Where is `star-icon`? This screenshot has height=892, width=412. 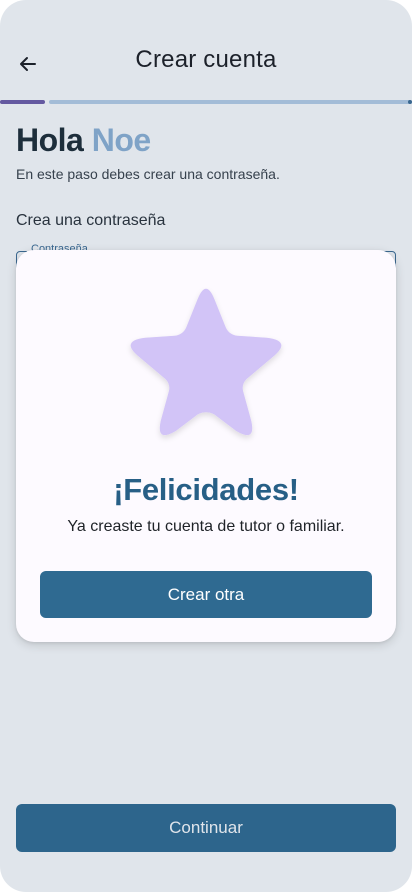 star-icon is located at coordinates (206, 365).